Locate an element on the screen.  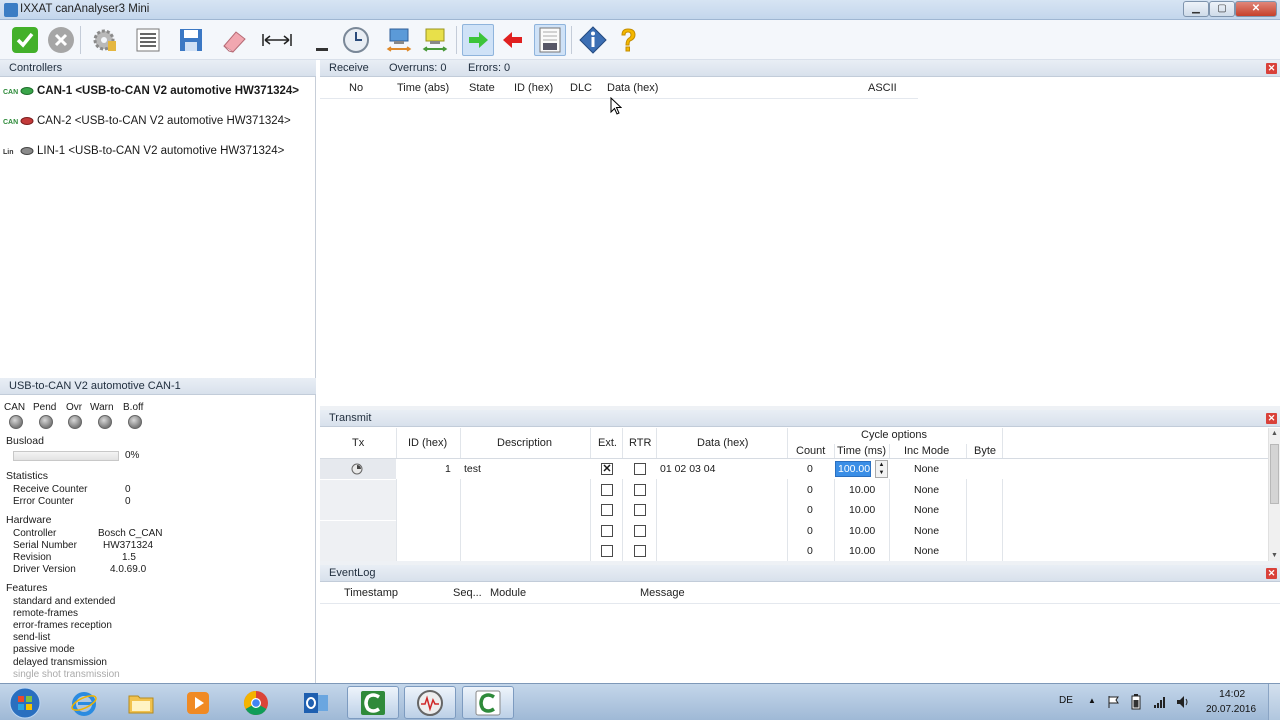
taskbar-canalyser-monitor is located at coordinates (430, 702).